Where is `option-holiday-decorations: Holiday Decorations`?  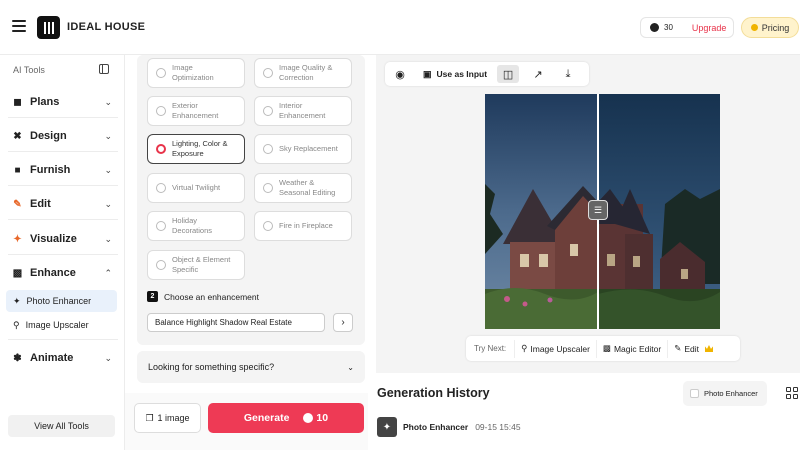
option-holiday-decorations: Holiday Decorations is located at coordinates (196, 226).